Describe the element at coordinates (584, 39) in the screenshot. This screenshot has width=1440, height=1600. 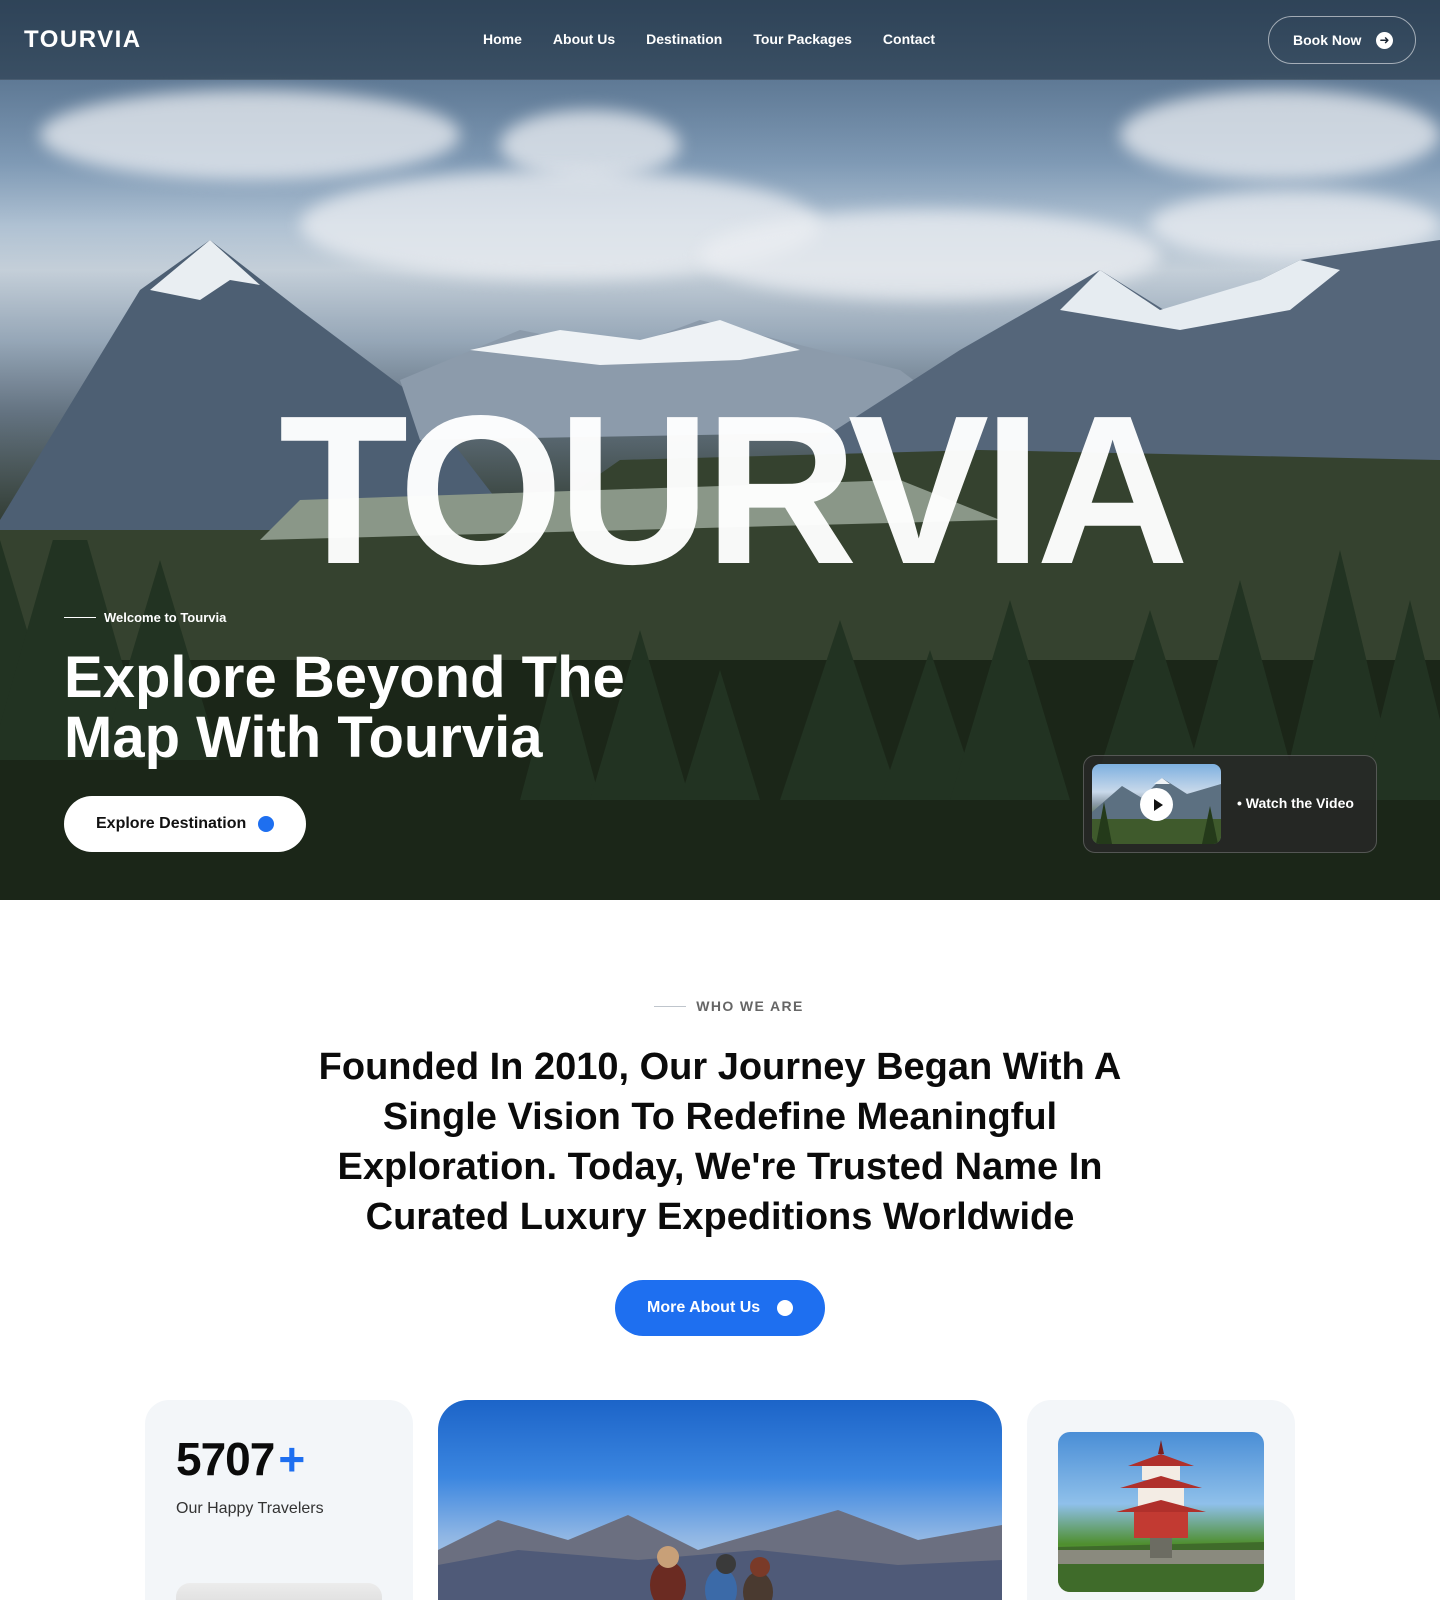
I see `nav-link-about-us: About Us` at that location.